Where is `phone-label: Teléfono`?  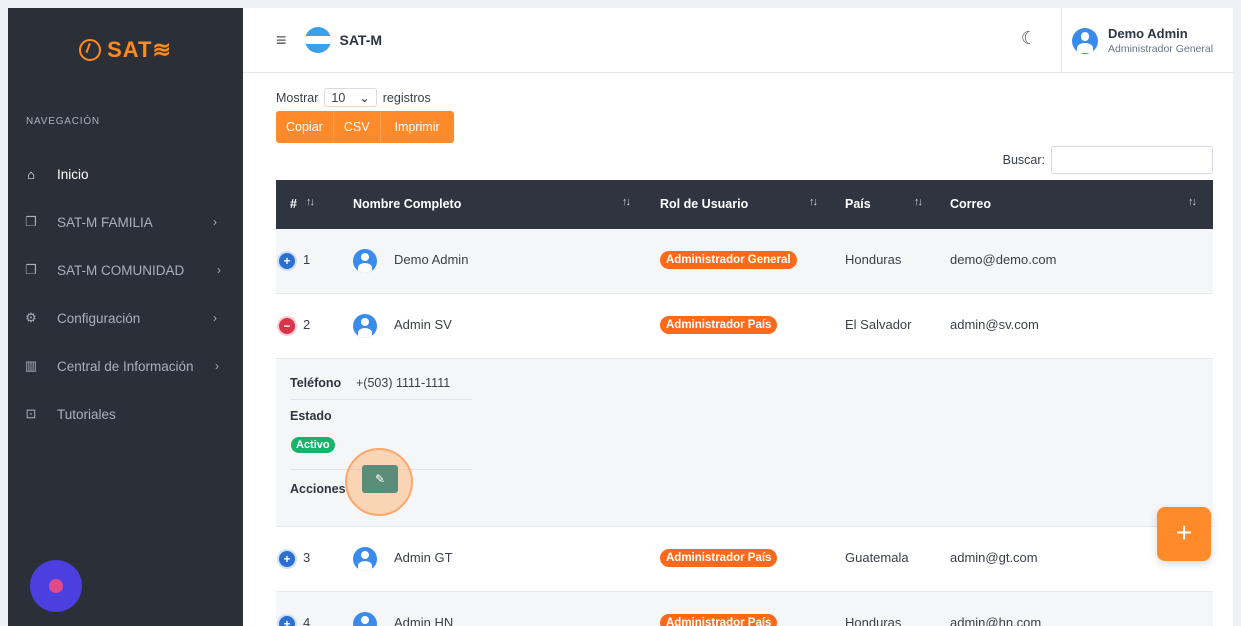
phone-label: Teléfono is located at coordinates (316, 383).